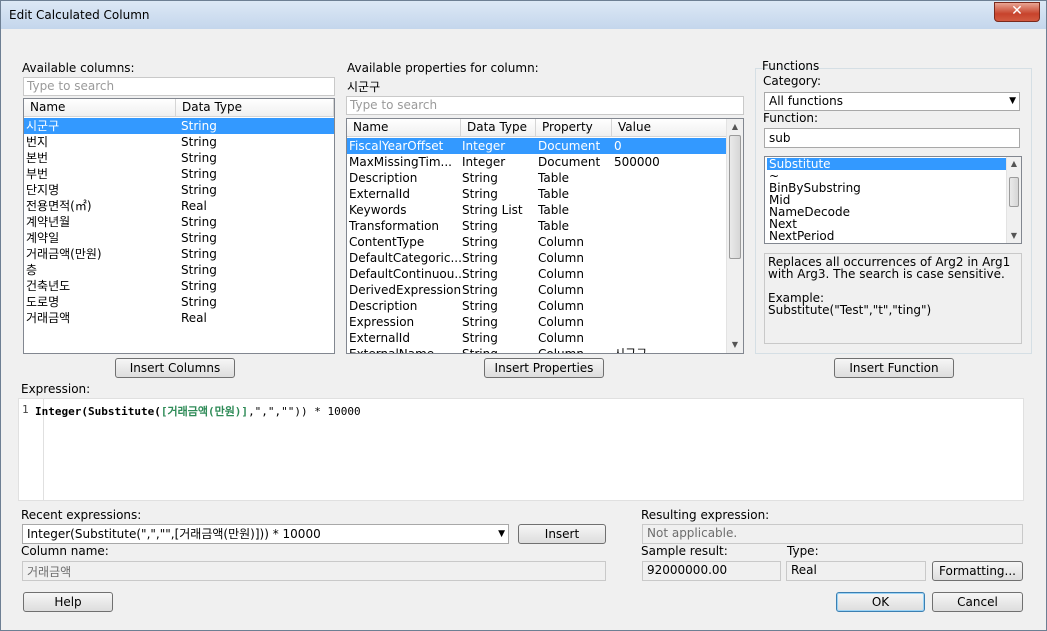 The image size is (1047, 631). Describe the element at coordinates (537, 322) in the screenshot. I see `property-list-item: Expression String Column` at that location.